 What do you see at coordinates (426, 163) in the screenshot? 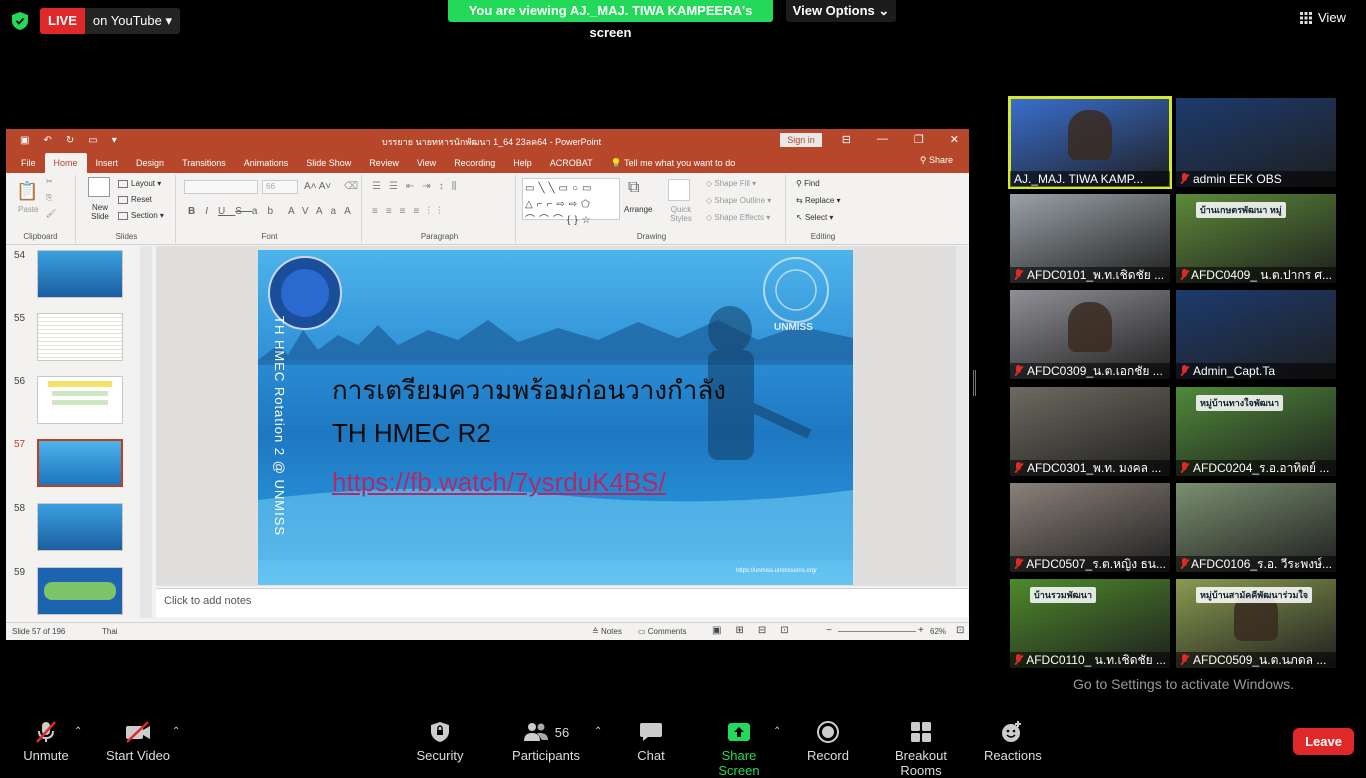
I see `tab-view: View` at bounding box center [426, 163].